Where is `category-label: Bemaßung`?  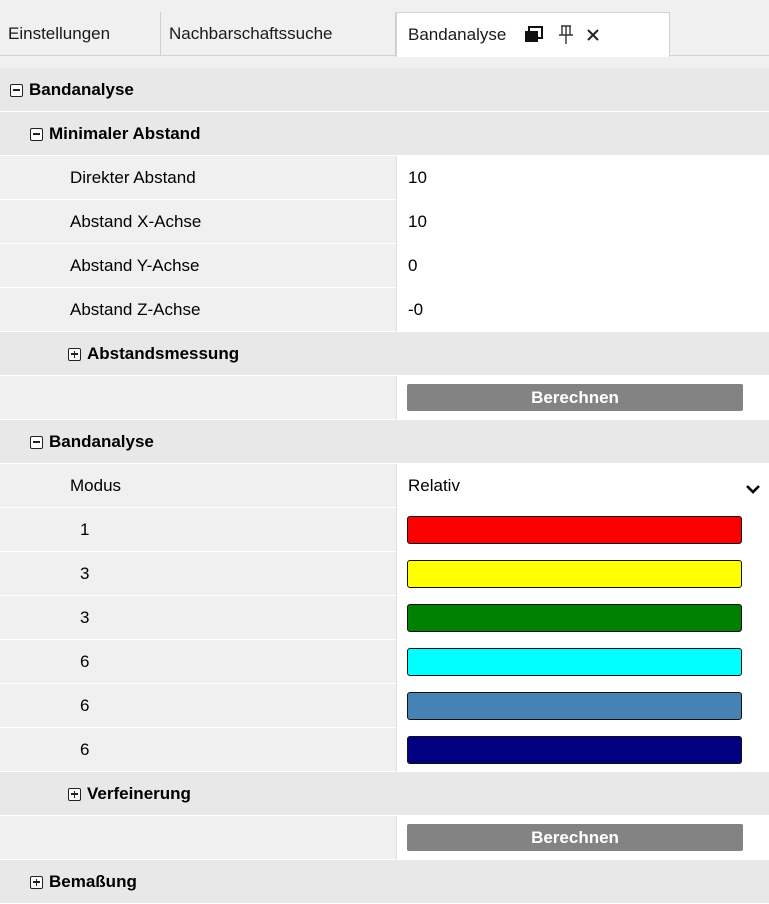
category-label: Bemaßung is located at coordinates (93, 881).